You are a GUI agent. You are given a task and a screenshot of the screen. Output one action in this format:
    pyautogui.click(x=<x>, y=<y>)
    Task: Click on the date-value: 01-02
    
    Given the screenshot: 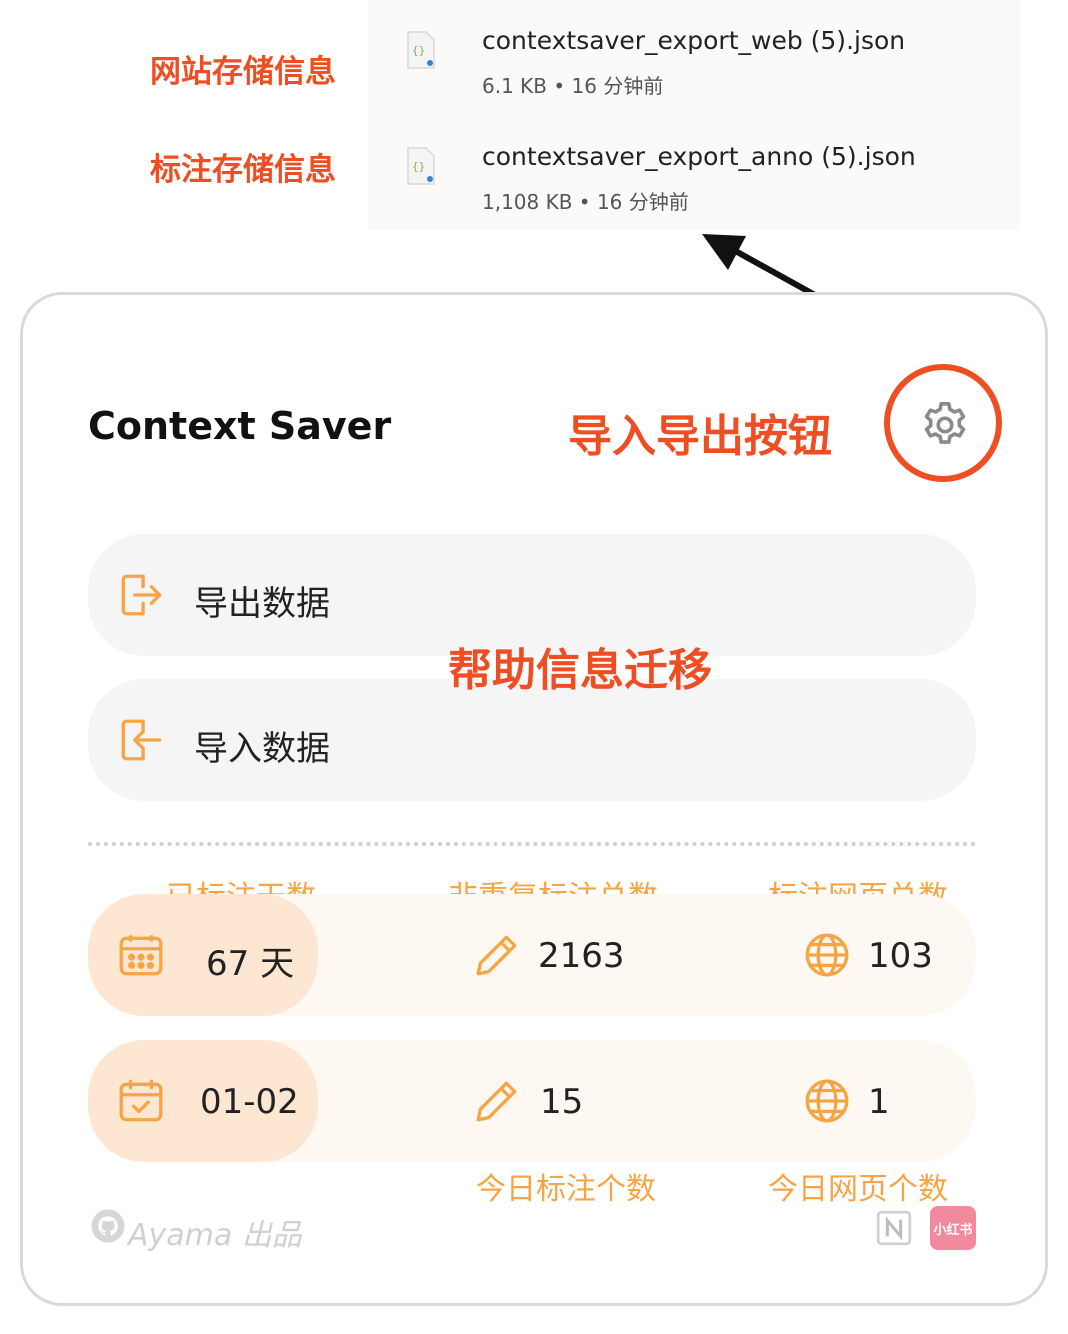 What is the action you would take?
    pyautogui.click(x=249, y=1102)
    